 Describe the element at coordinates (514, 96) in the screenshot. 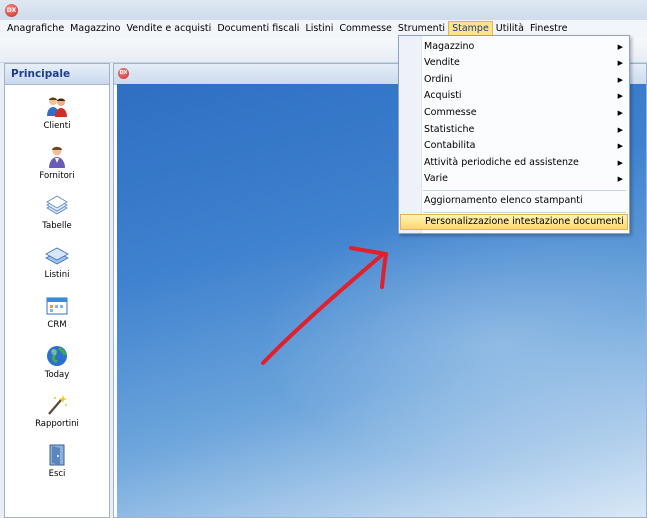

I see `stampe-item-acquisti: Acquisti ▶` at that location.